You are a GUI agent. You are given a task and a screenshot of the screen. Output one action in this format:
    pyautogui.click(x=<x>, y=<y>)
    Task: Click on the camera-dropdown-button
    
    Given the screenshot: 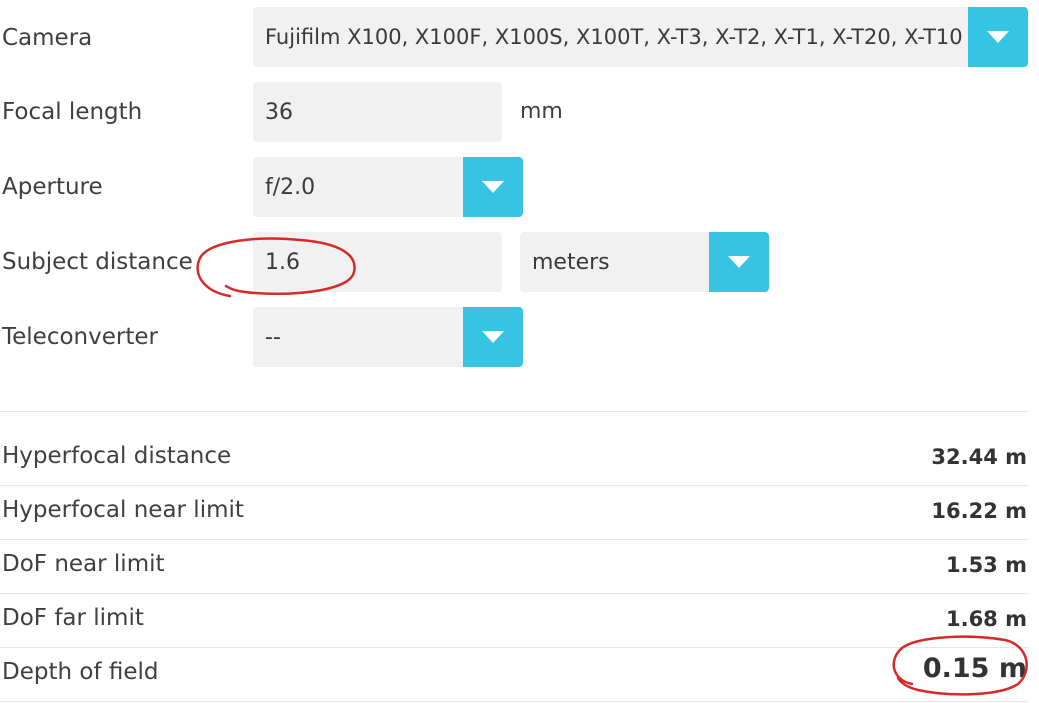 What is the action you would take?
    pyautogui.click(x=998, y=37)
    